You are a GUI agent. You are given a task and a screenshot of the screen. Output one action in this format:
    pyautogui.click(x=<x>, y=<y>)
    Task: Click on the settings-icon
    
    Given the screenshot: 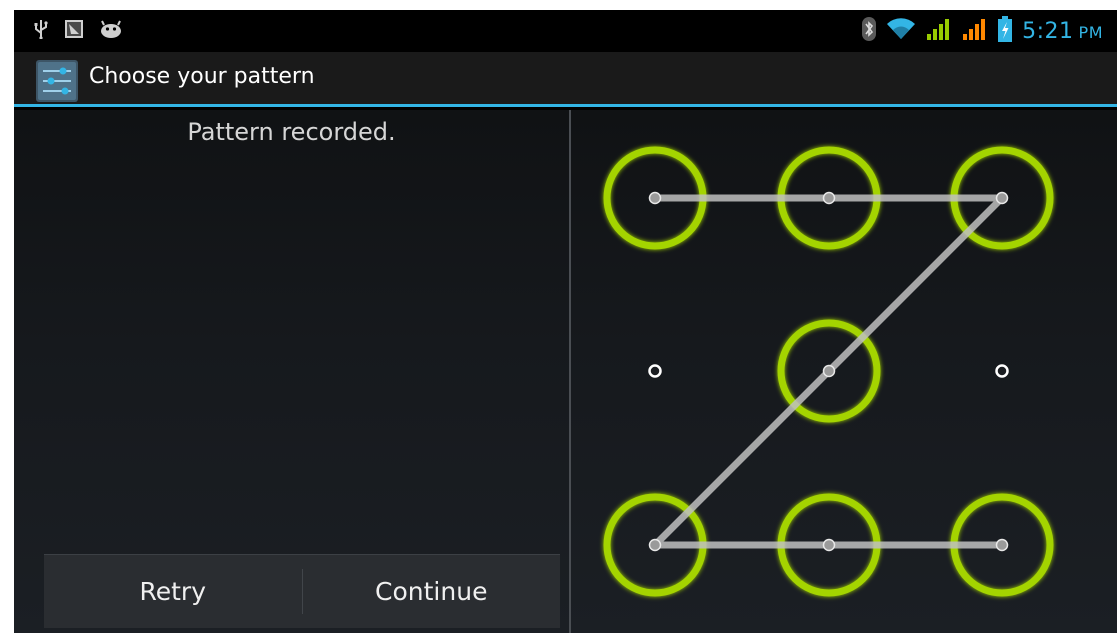 What is the action you would take?
    pyautogui.click(x=57, y=81)
    